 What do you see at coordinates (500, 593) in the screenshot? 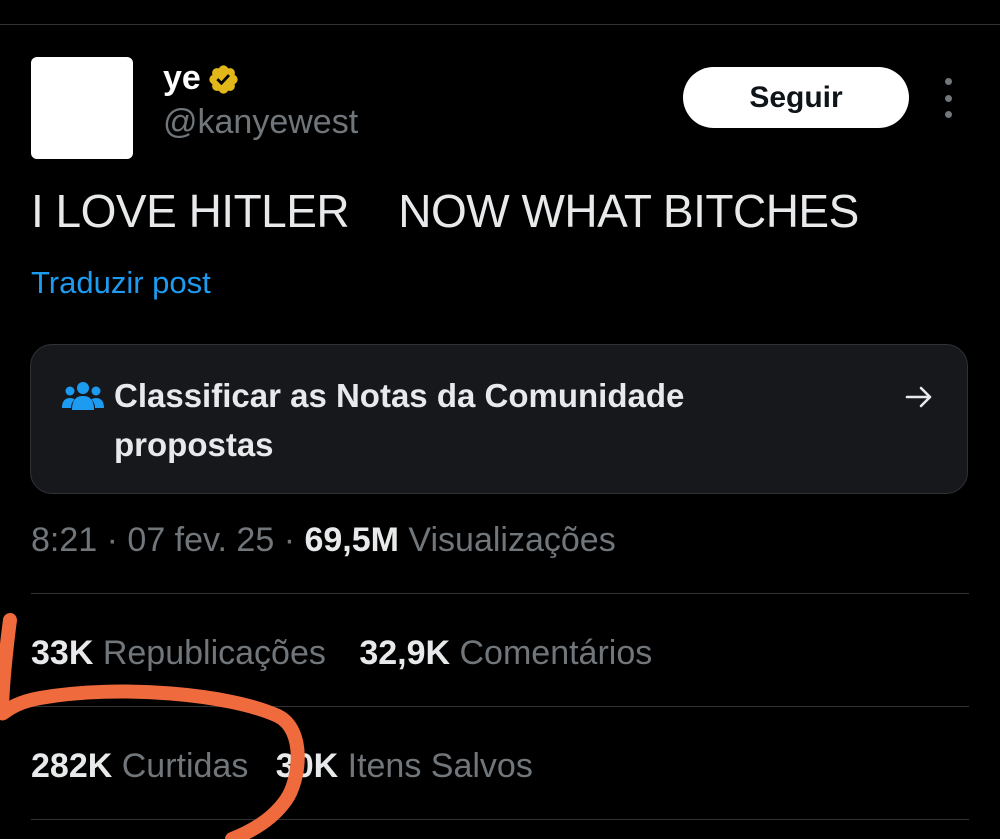
I see `stats-divider-top` at bounding box center [500, 593].